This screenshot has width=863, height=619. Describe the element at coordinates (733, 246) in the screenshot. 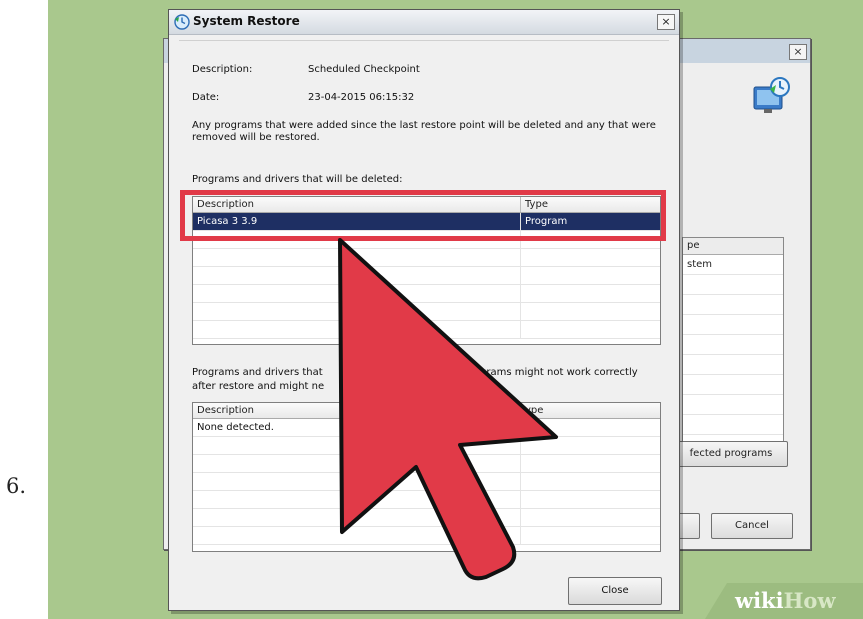

I see `background-list-header: pe` at that location.